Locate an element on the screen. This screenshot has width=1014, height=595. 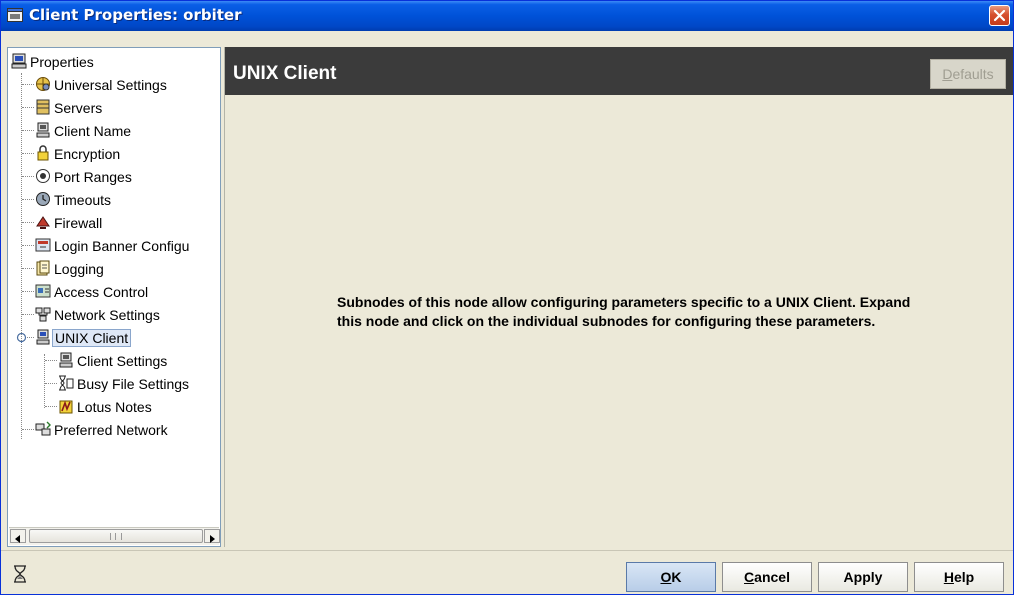
panel-header: UNIX Client Defaults is located at coordinates (619, 71).